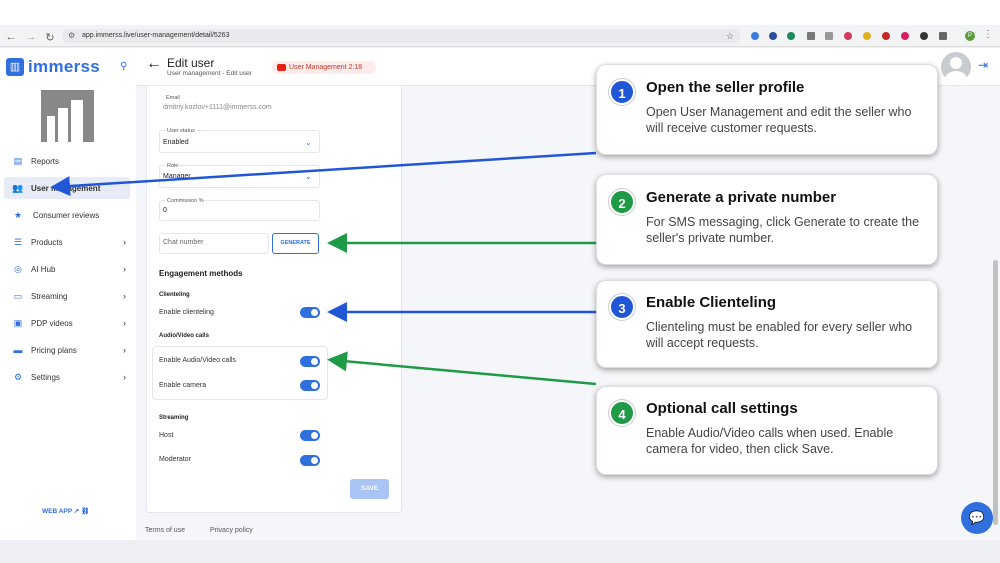  I want to click on recording-badge: User Management 2:18, so click(324, 67).